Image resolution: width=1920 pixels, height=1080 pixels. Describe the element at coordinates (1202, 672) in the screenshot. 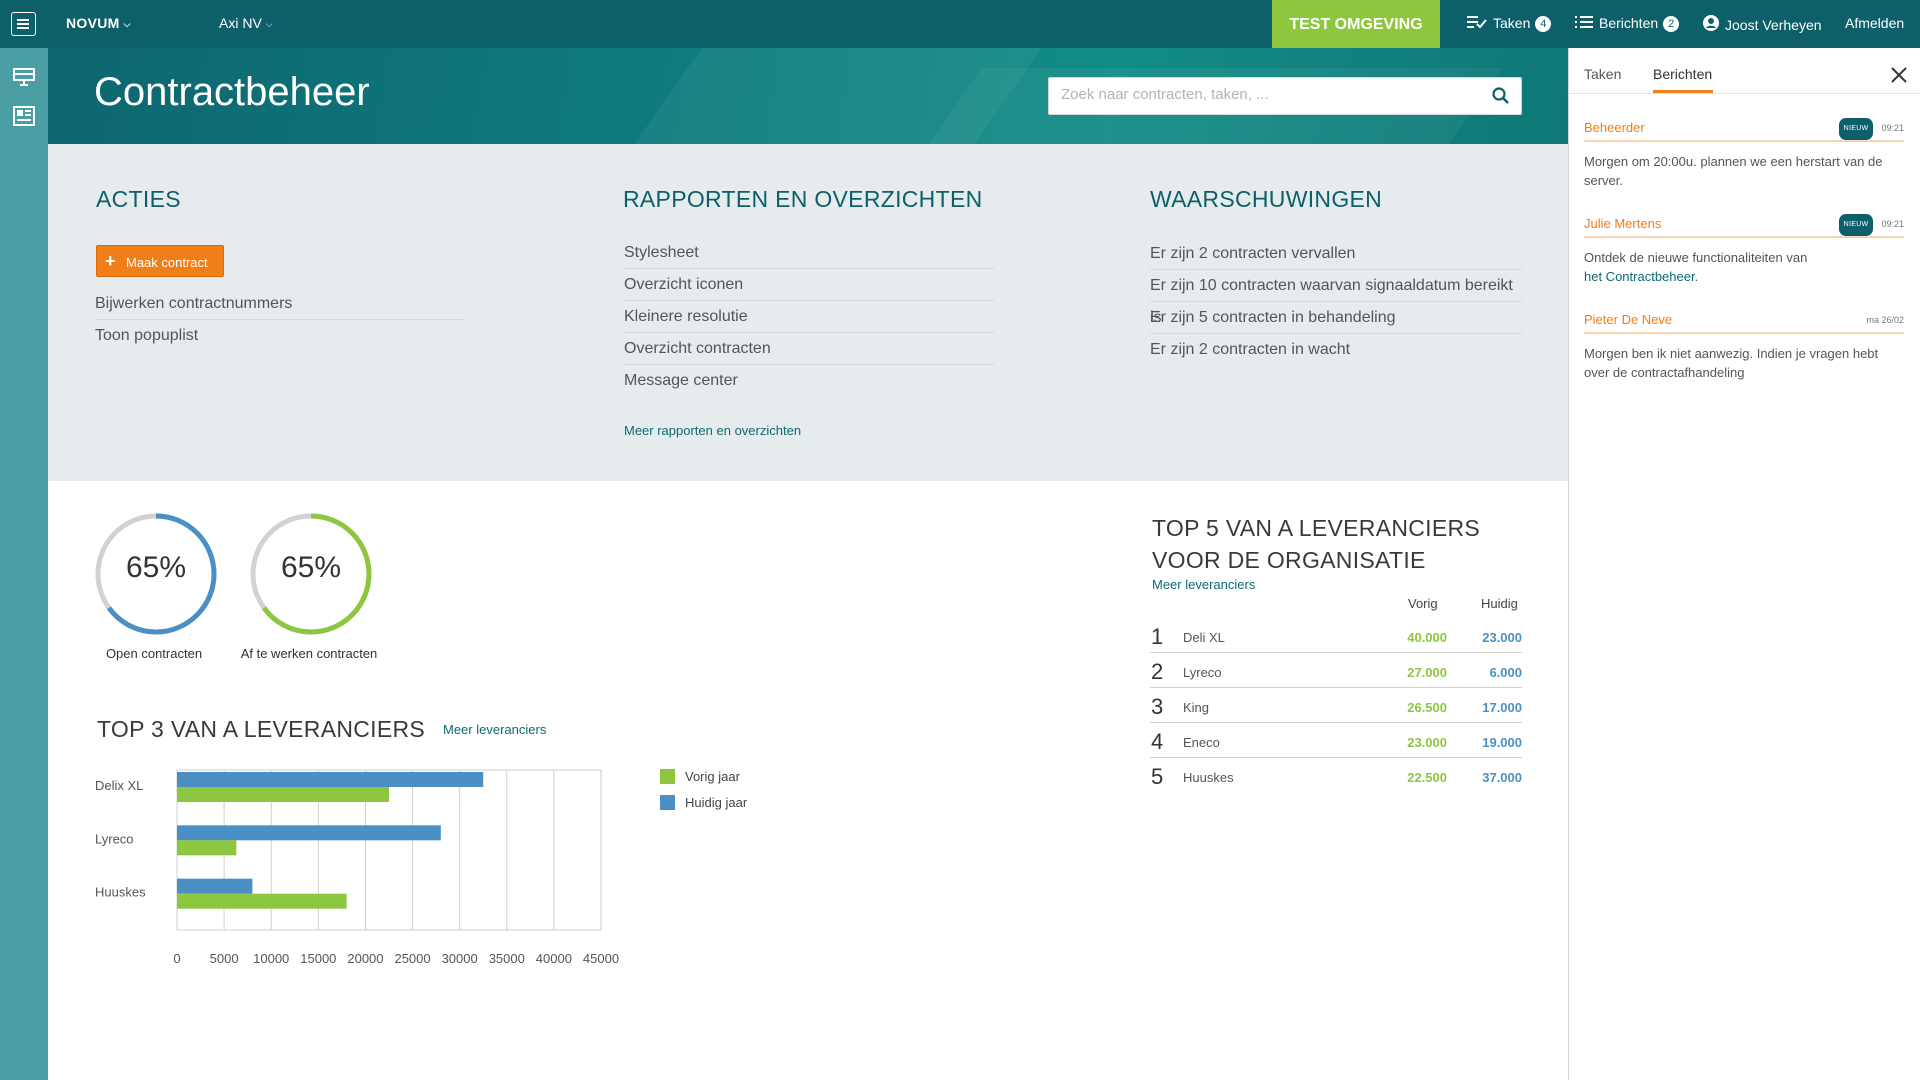

I see `supplier-name: Lyreco` at that location.